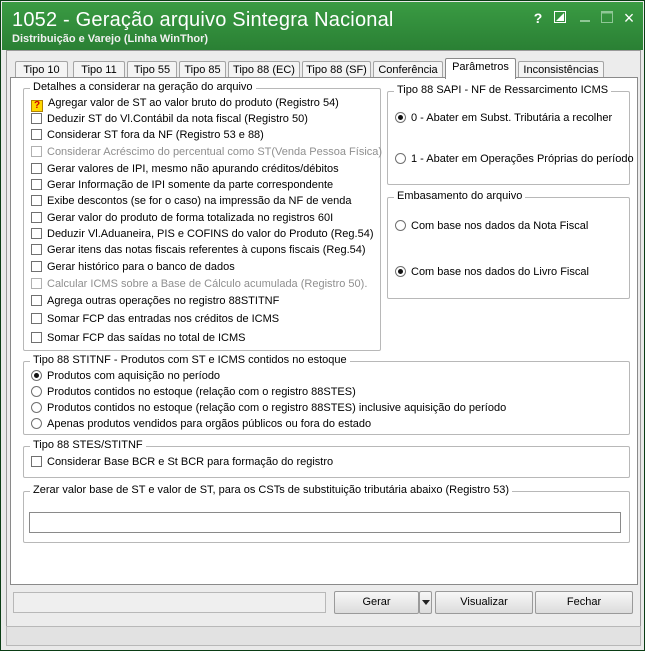 This screenshot has height=651, width=645. Describe the element at coordinates (503, 90) in the screenshot. I see `sapi-group-title: Tipo 88 SAPI - NF de Ressarcimento ICMS` at that location.